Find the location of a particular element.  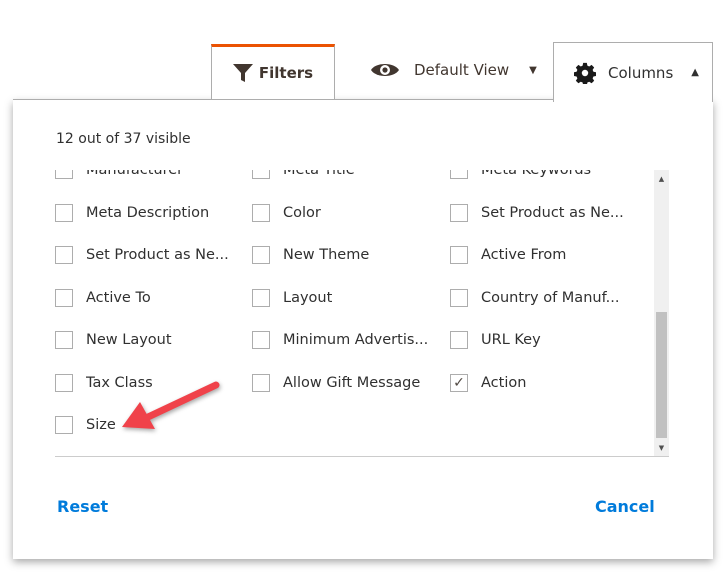

column-option: Layout is located at coordinates (292, 298).